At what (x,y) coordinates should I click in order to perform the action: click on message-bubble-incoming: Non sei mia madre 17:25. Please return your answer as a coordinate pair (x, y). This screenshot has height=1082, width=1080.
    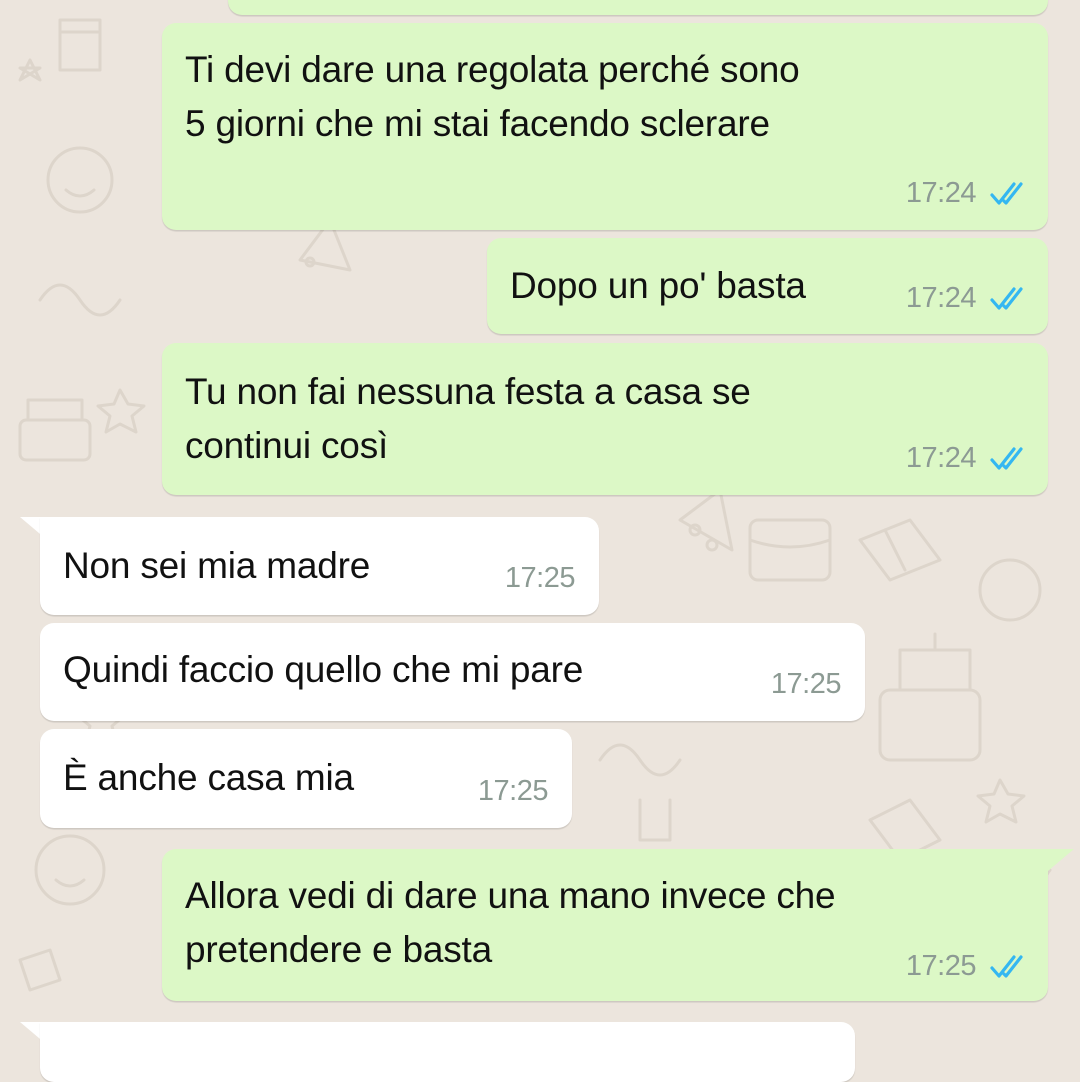
    Looking at the image, I should click on (319, 566).